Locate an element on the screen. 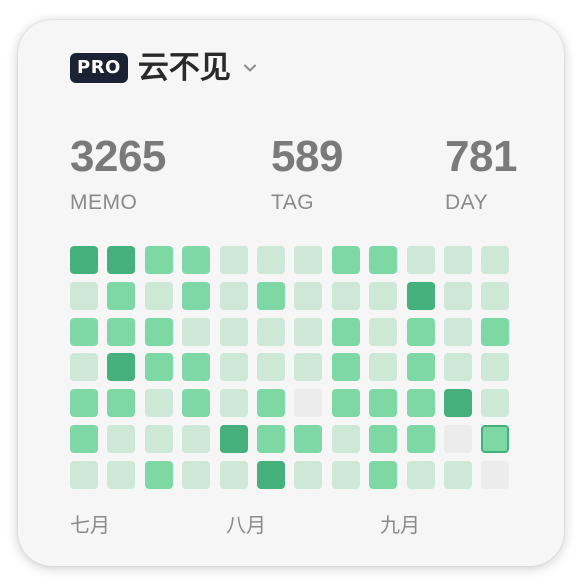  stat-memo-value: 3265 is located at coordinates (118, 156).